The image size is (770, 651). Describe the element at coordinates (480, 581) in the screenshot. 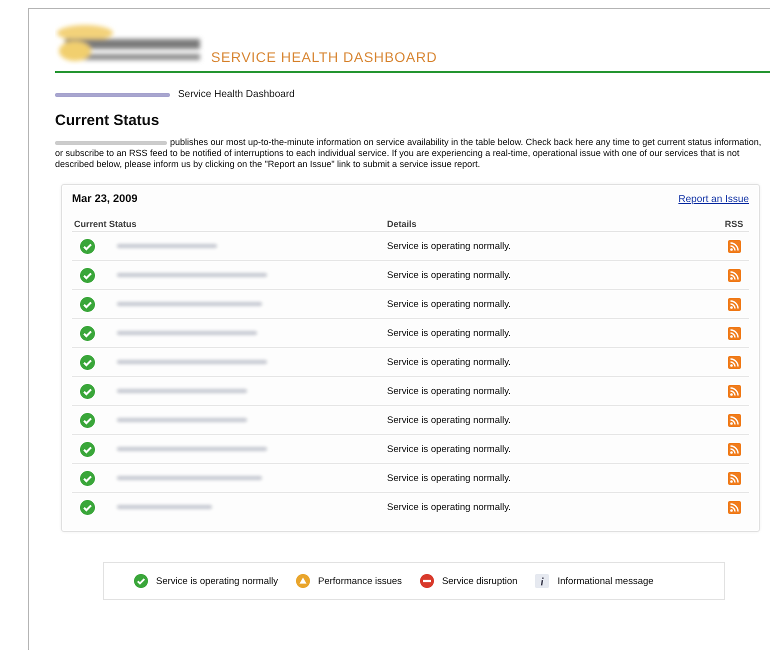

I see `legend-label: Service disruption` at that location.